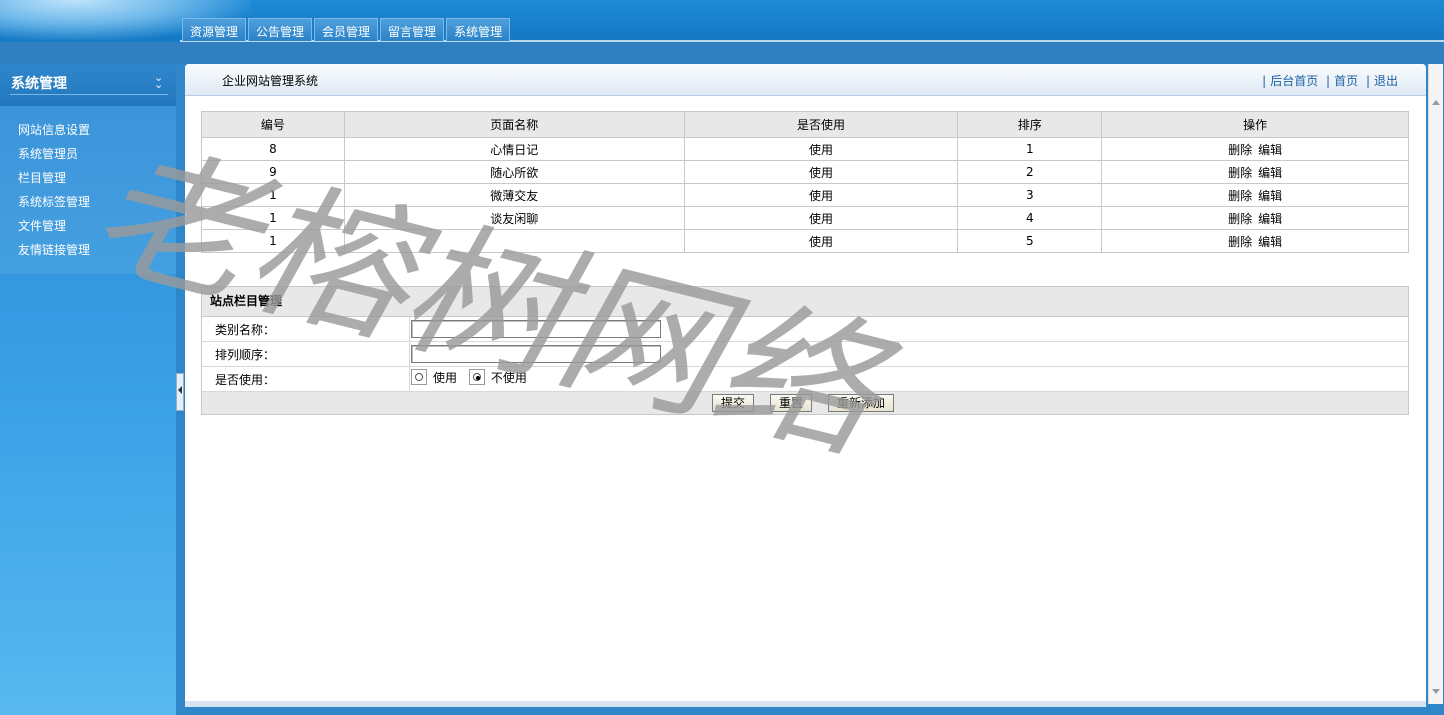  Describe the element at coordinates (1030, 172) in the screenshot. I see `cell-order: 2` at that location.